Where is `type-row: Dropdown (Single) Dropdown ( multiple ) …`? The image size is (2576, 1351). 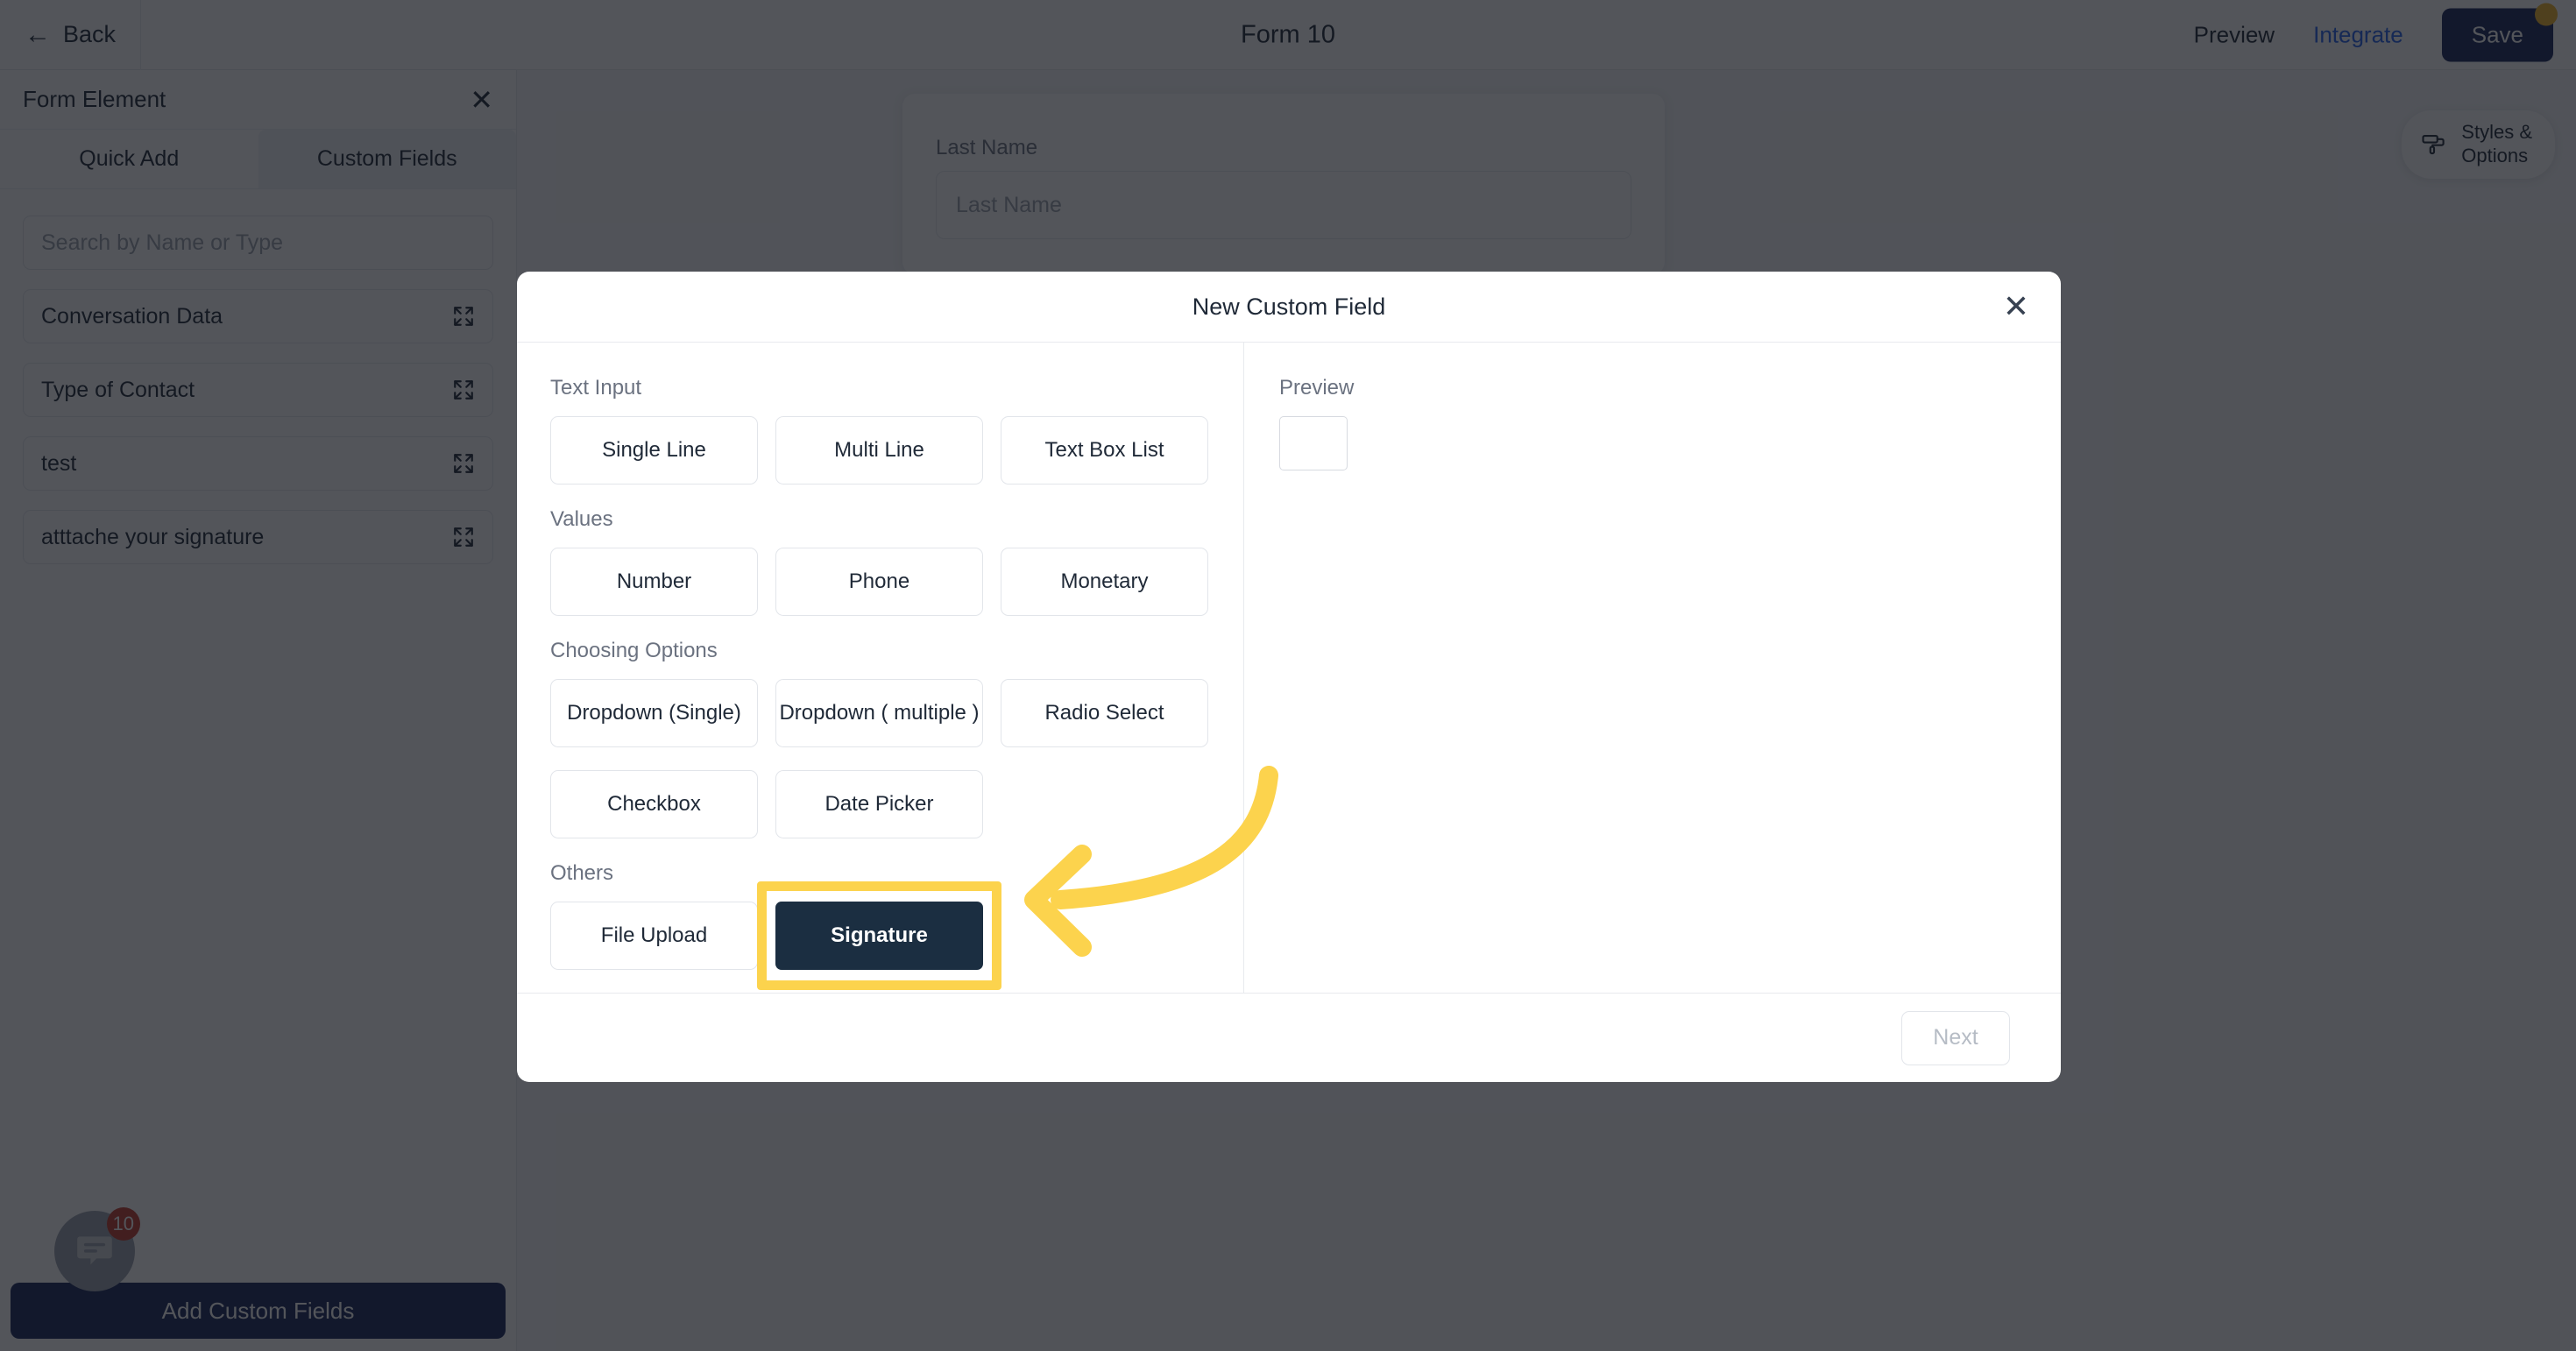 type-row: Dropdown (Single) Dropdown ( multiple ) … is located at coordinates (896, 713).